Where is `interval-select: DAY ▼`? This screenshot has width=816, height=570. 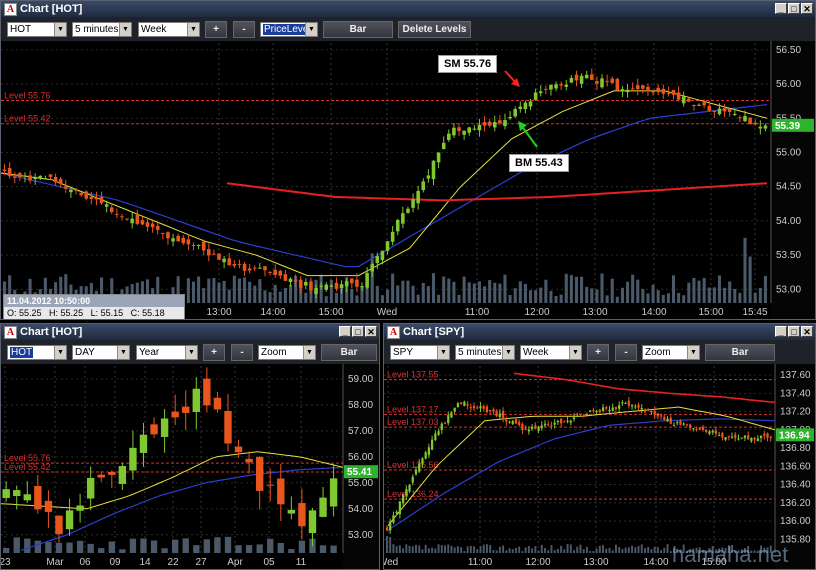
interval-select: DAY ▼ is located at coordinates (101, 352).